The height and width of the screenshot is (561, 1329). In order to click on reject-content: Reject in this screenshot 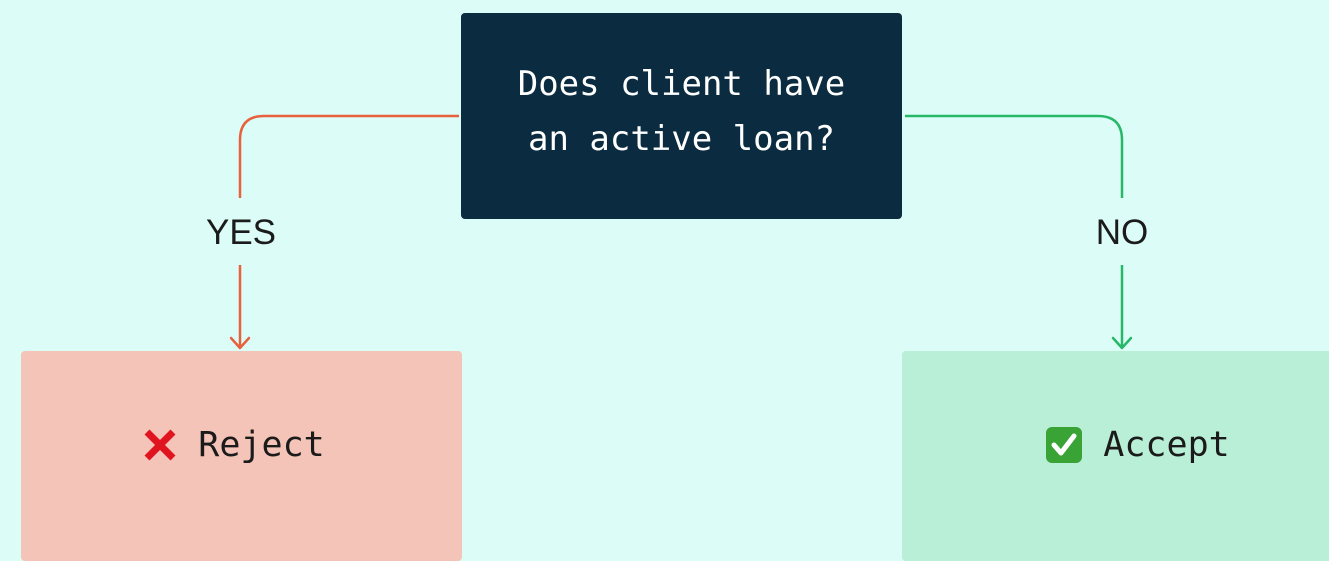, I will do `click(233, 445)`.